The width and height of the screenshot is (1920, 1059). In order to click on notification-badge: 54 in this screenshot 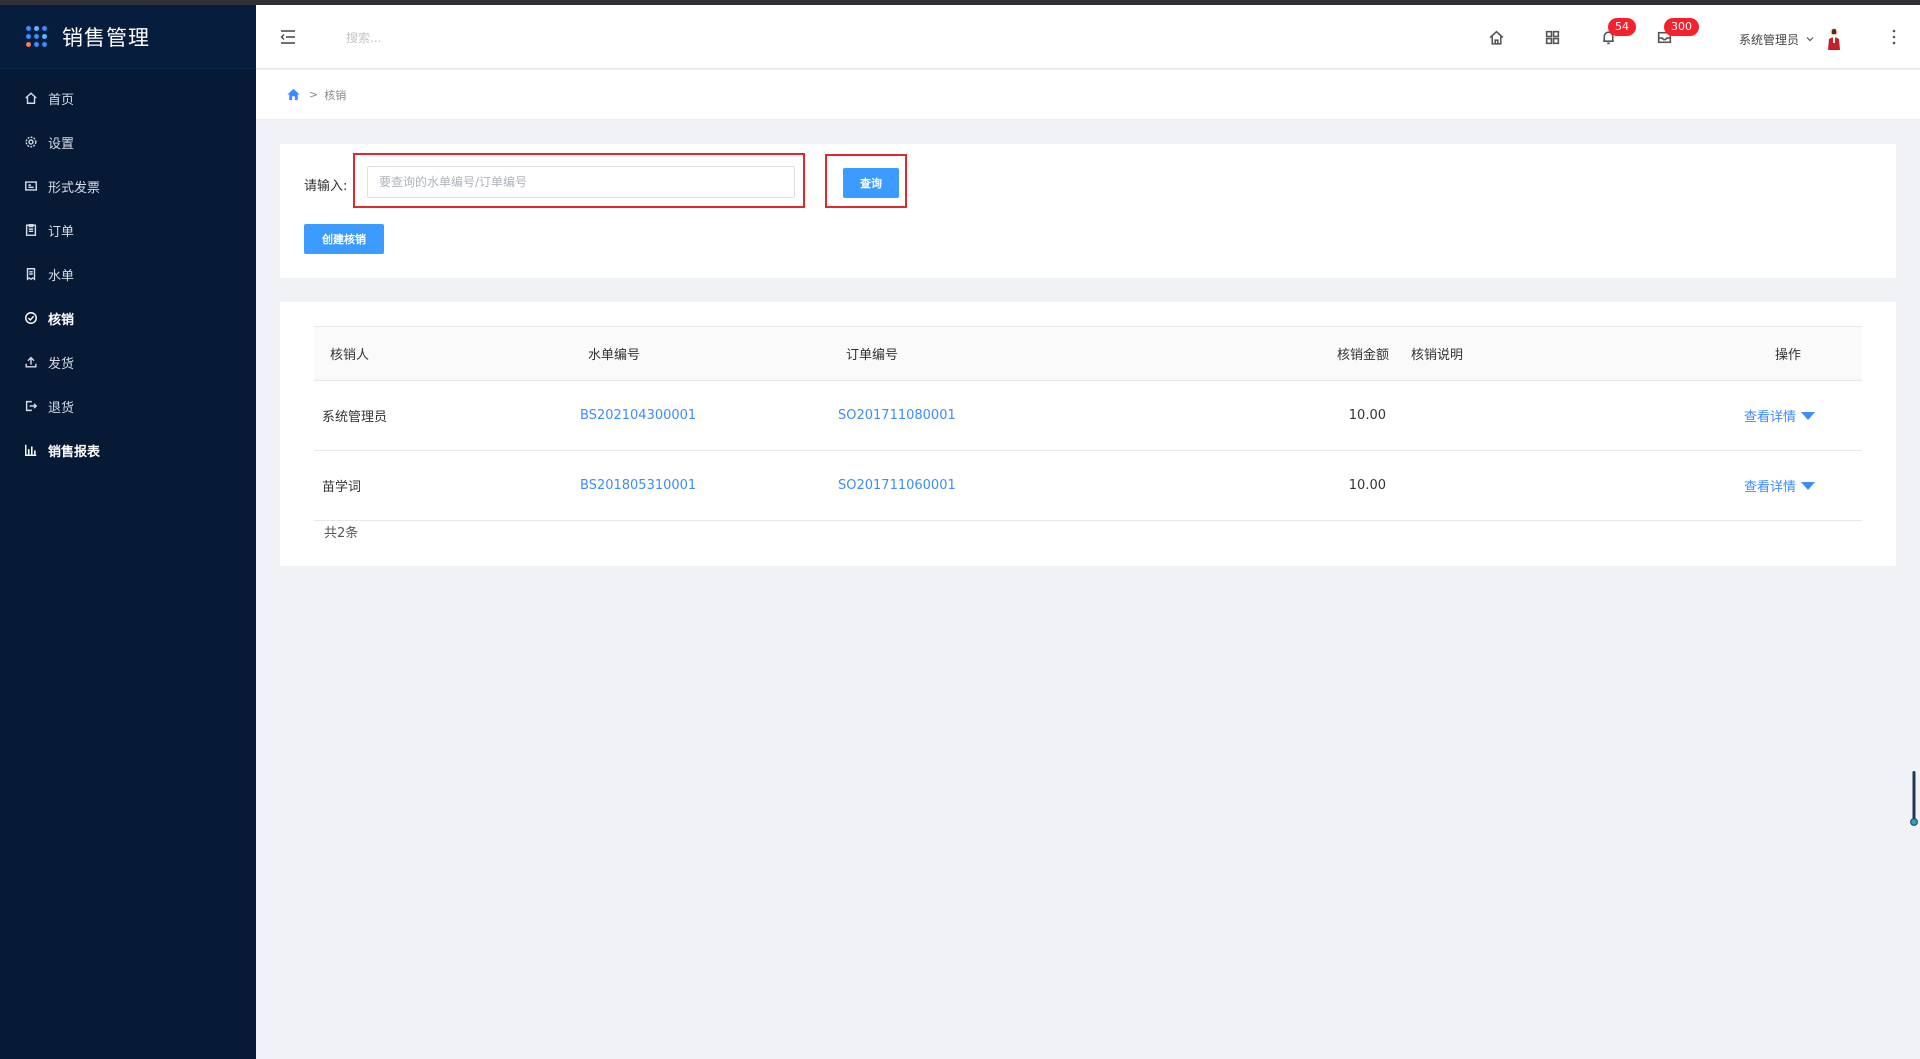, I will do `click(1622, 27)`.